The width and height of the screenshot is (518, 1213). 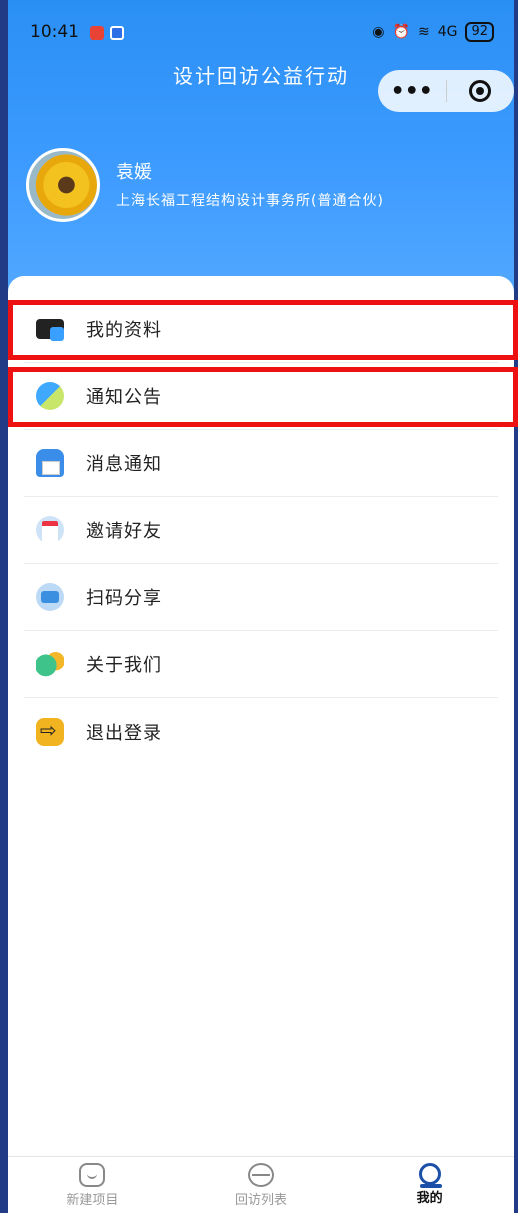 I want to click on wifi-icon: ≋, so click(x=423, y=32).